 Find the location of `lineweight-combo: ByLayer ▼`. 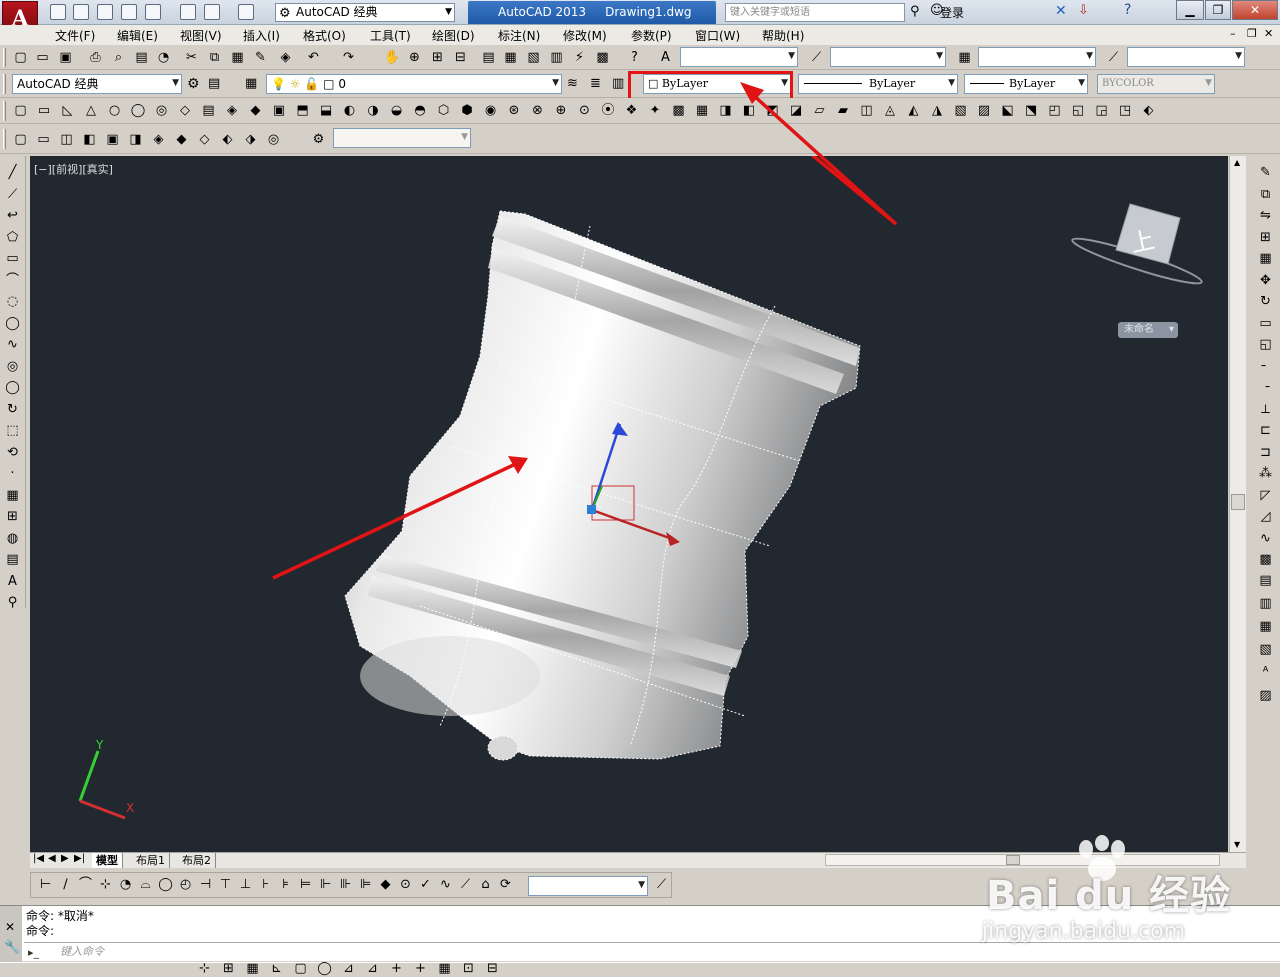

lineweight-combo: ByLayer ▼ is located at coordinates (1026, 84).